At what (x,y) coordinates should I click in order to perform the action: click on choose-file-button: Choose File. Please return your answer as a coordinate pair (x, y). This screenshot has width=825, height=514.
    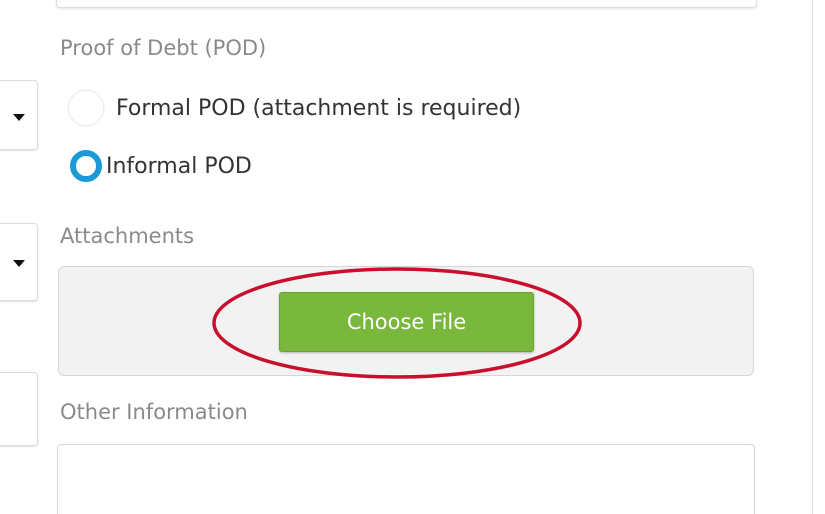
    Looking at the image, I should click on (406, 322).